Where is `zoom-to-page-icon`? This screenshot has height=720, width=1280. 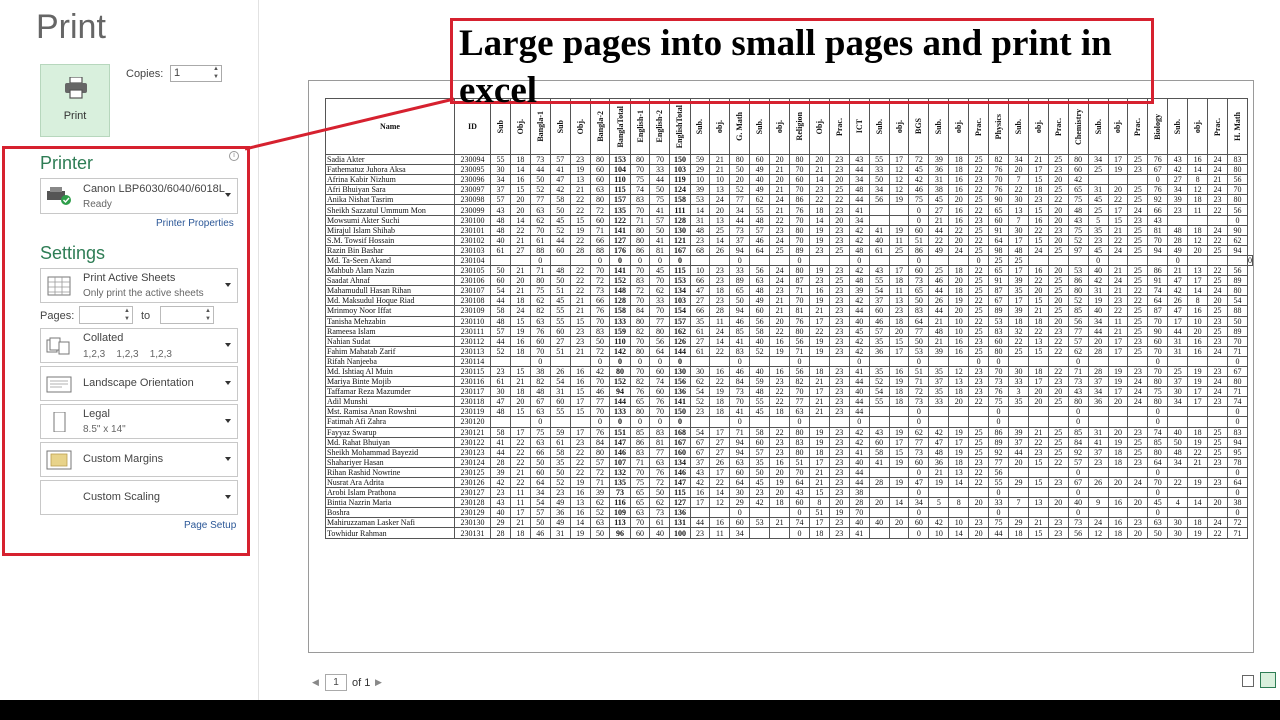
zoom-to-page-icon is located at coordinates (1268, 680).